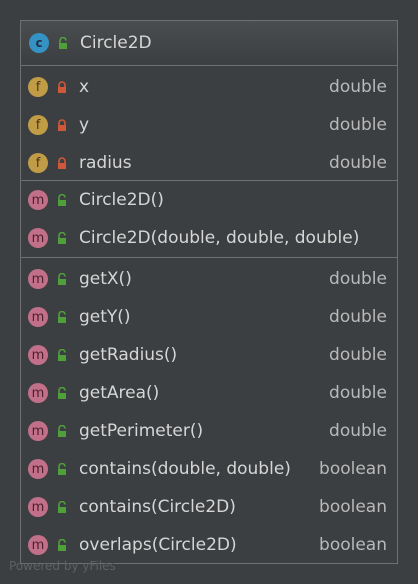 The height and width of the screenshot is (584, 418). What do you see at coordinates (62, 566) in the screenshot?
I see `watermark: Powered by yFiles` at bounding box center [62, 566].